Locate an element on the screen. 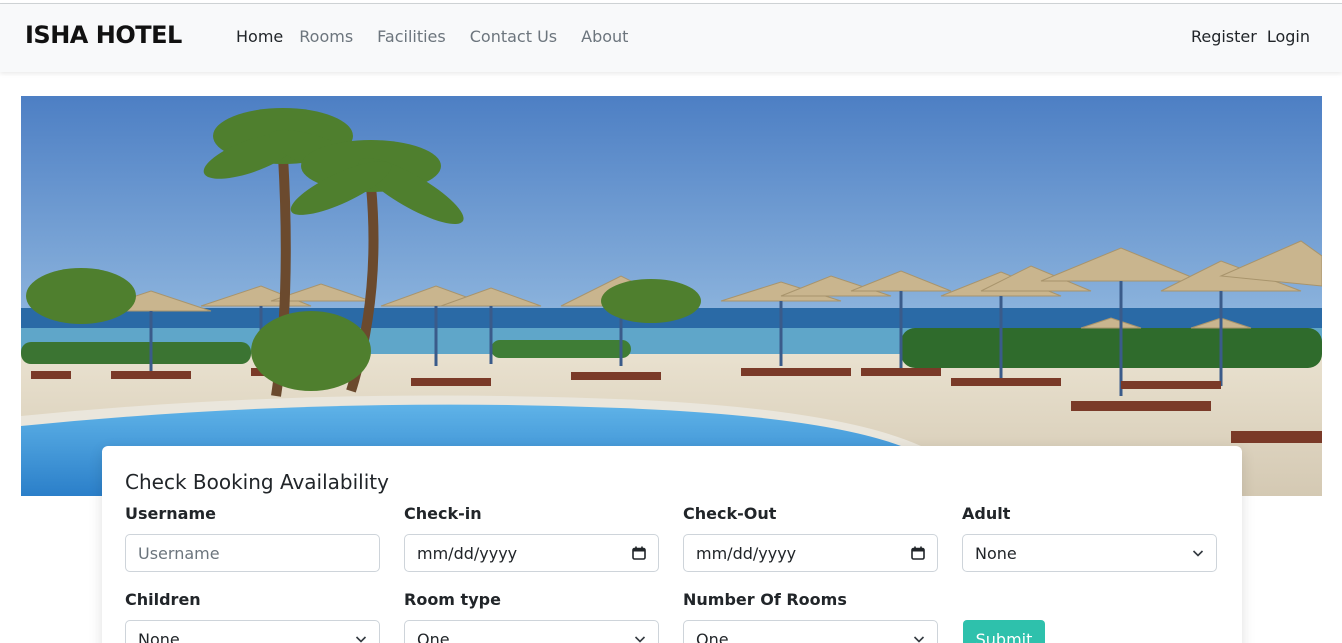 This screenshot has width=1342, height=643. children-label: Children is located at coordinates (163, 599).